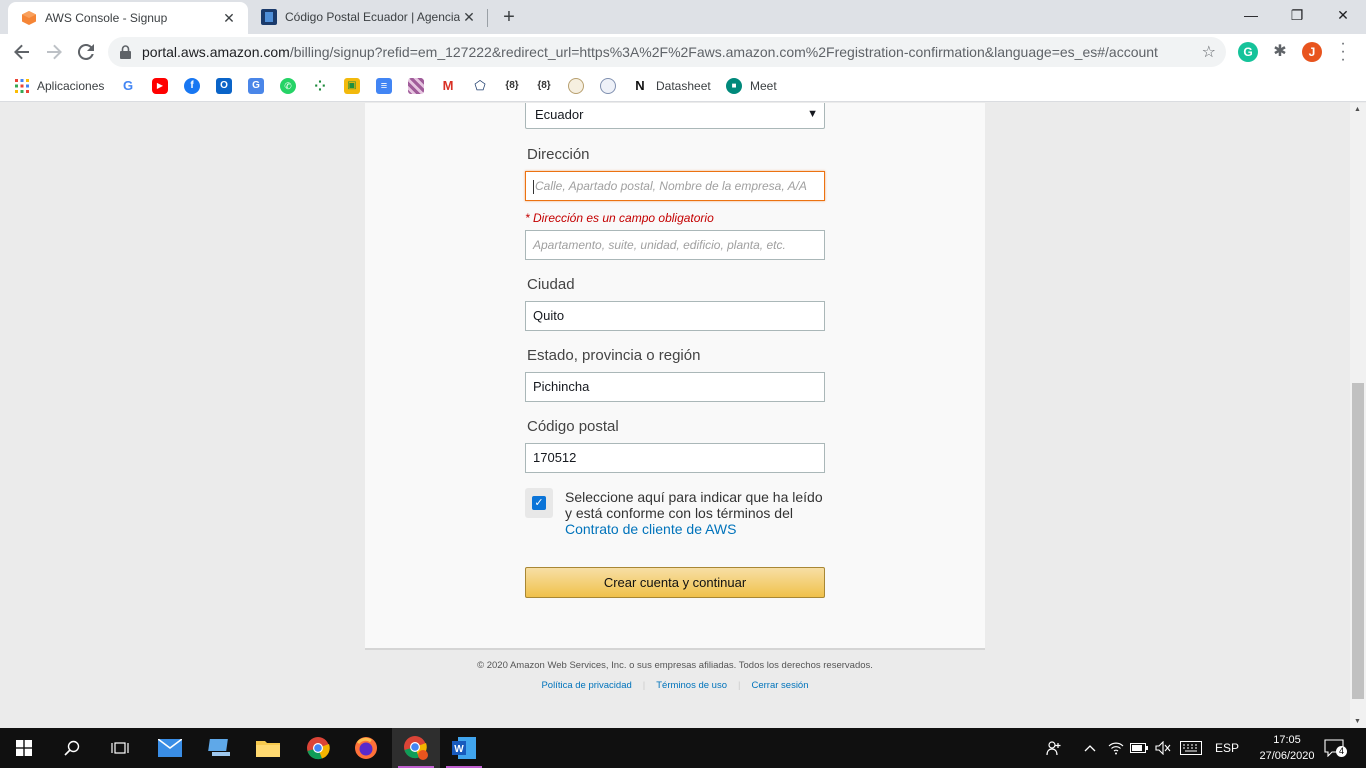 The image size is (1366, 768). What do you see at coordinates (269, 17) in the screenshot?
I see `agency-favicon-icon` at bounding box center [269, 17].